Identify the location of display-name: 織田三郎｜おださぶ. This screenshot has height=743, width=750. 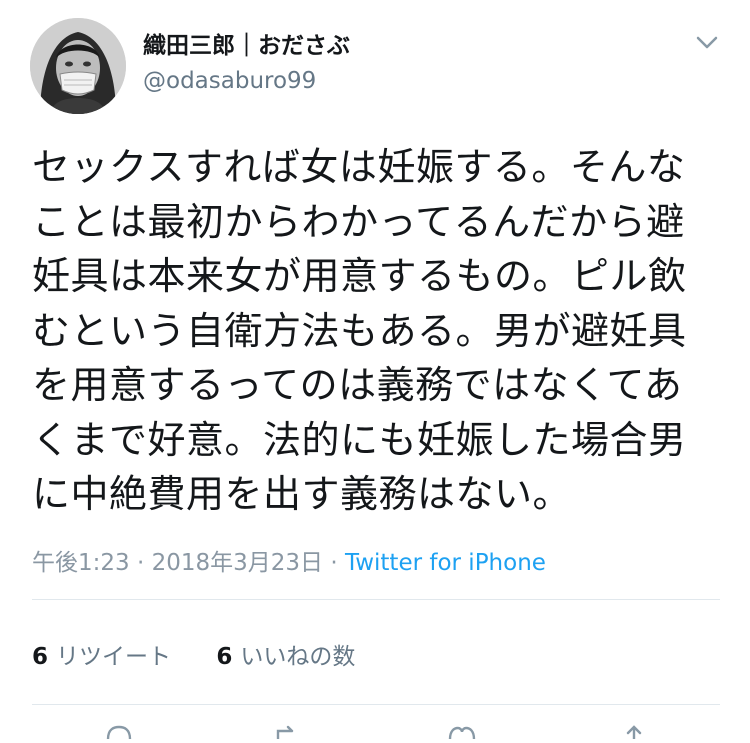
(246, 46).